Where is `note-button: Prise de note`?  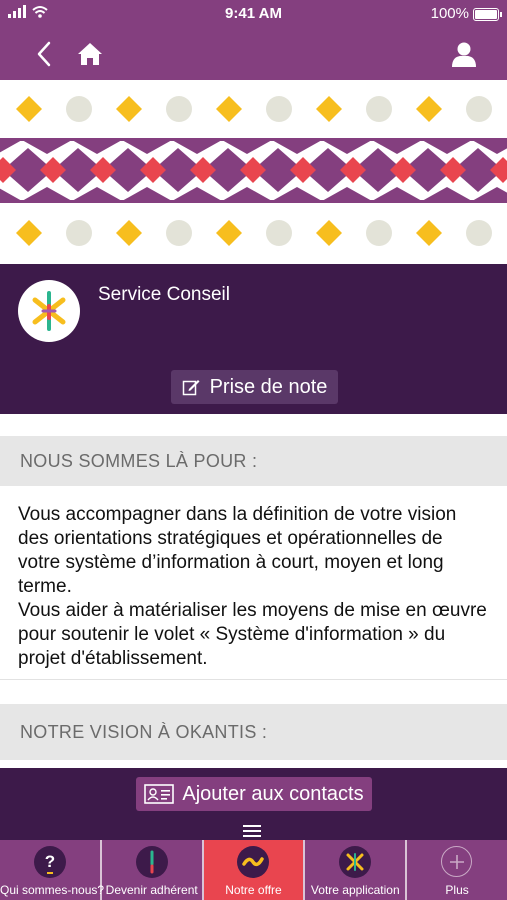 note-button: Prise de note is located at coordinates (254, 387).